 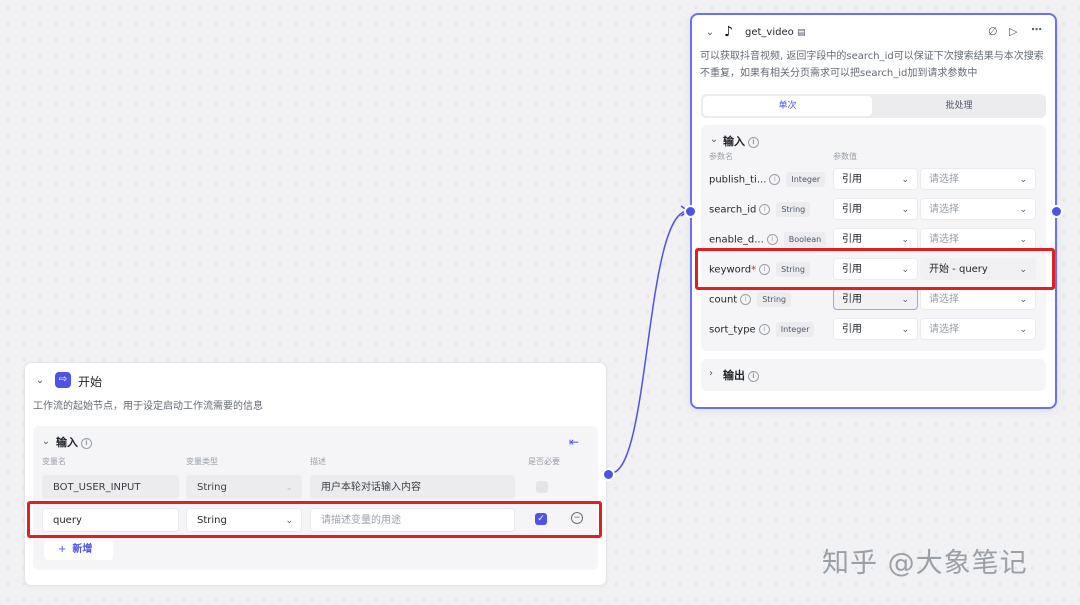 What do you see at coordinates (1056, 211) in the screenshot?
I see `get-video-output-port` at bounding box center [1056, 211].